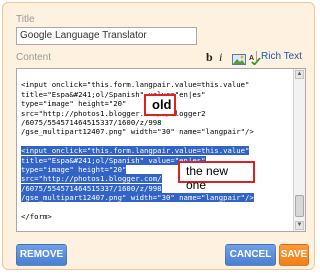  Describe the element at coordinates (160, 105) in the screenshot. I see `annotation-old: old` at that location.